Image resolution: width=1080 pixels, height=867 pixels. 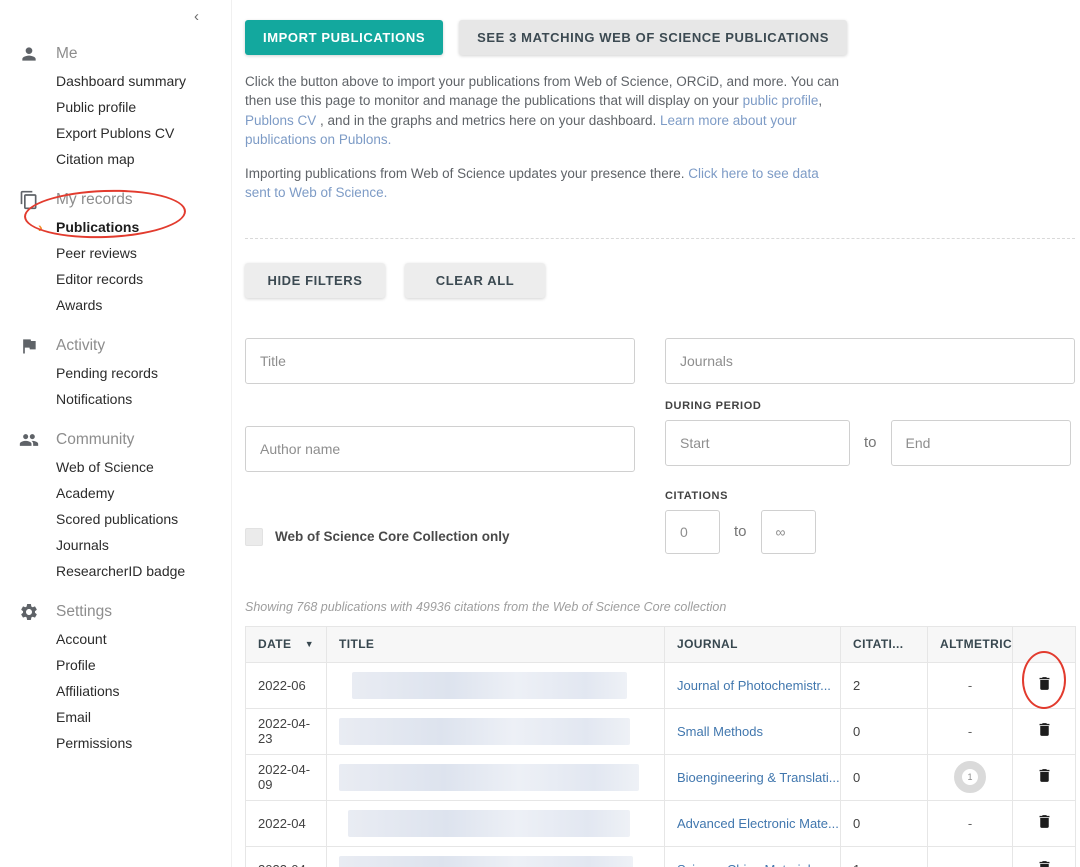 What do you see at coordinates (138, 107) in the screenshot?
I see `sidebar-item-public-profile: Public profile` at bounding box center [138, 107].